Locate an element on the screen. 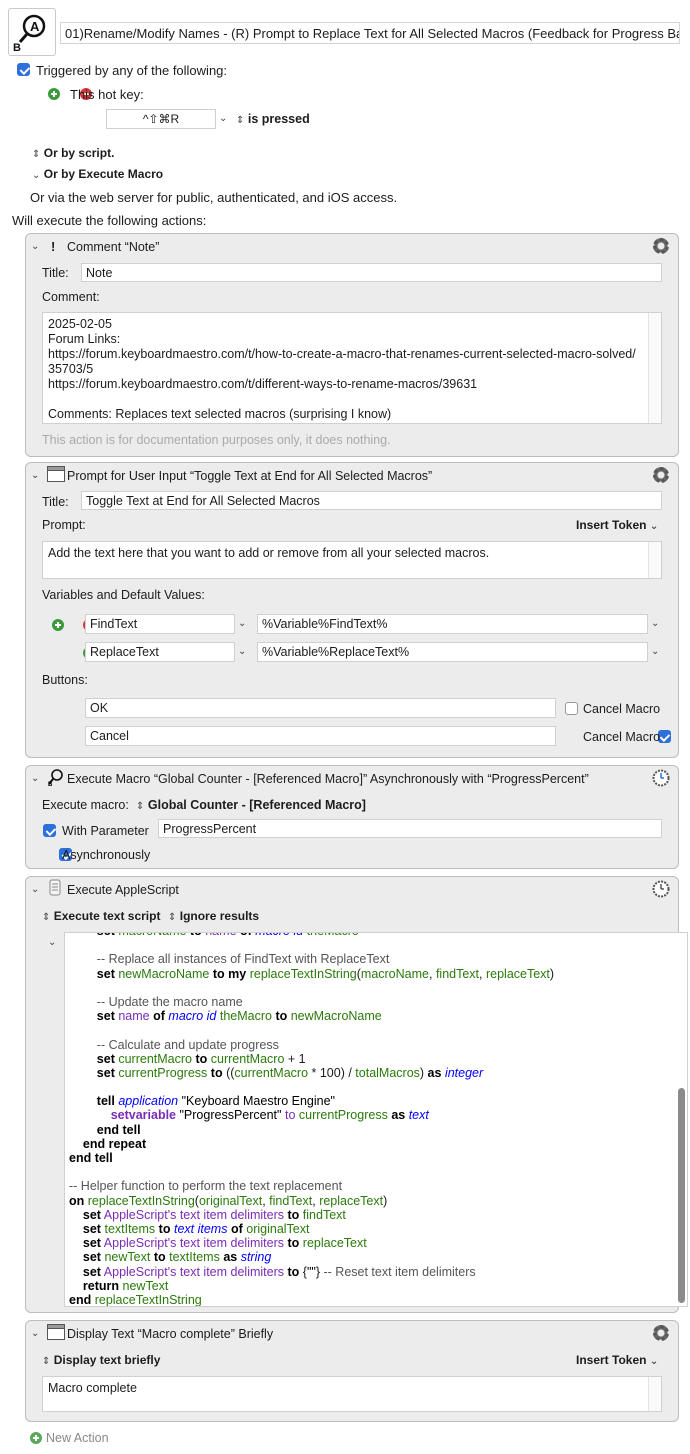  parameter-field: ProgressPercent is located at coordinates (410, 828).